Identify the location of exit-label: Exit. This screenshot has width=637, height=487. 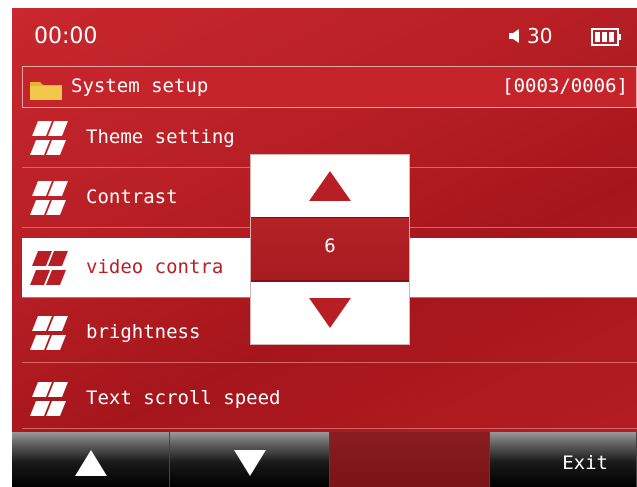
(585, 463).